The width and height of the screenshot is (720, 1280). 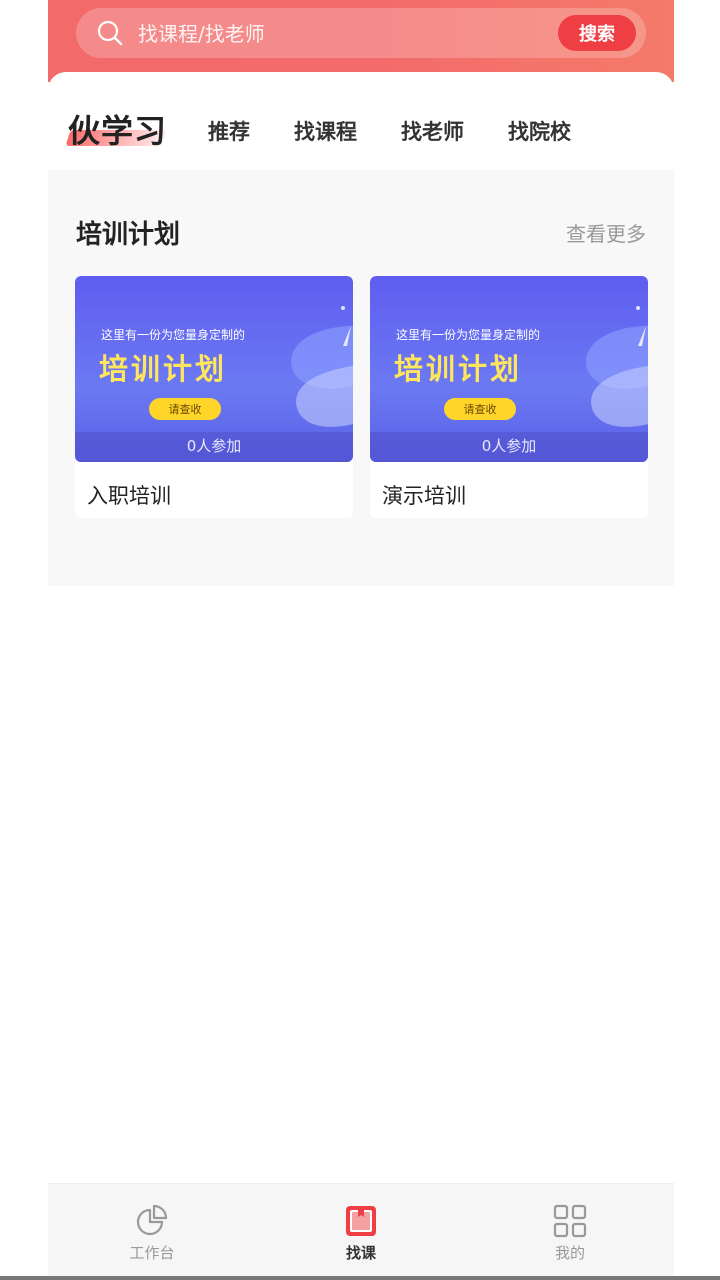 I want to click on see-more-link: 查看更多, so click(x=606, y=232).